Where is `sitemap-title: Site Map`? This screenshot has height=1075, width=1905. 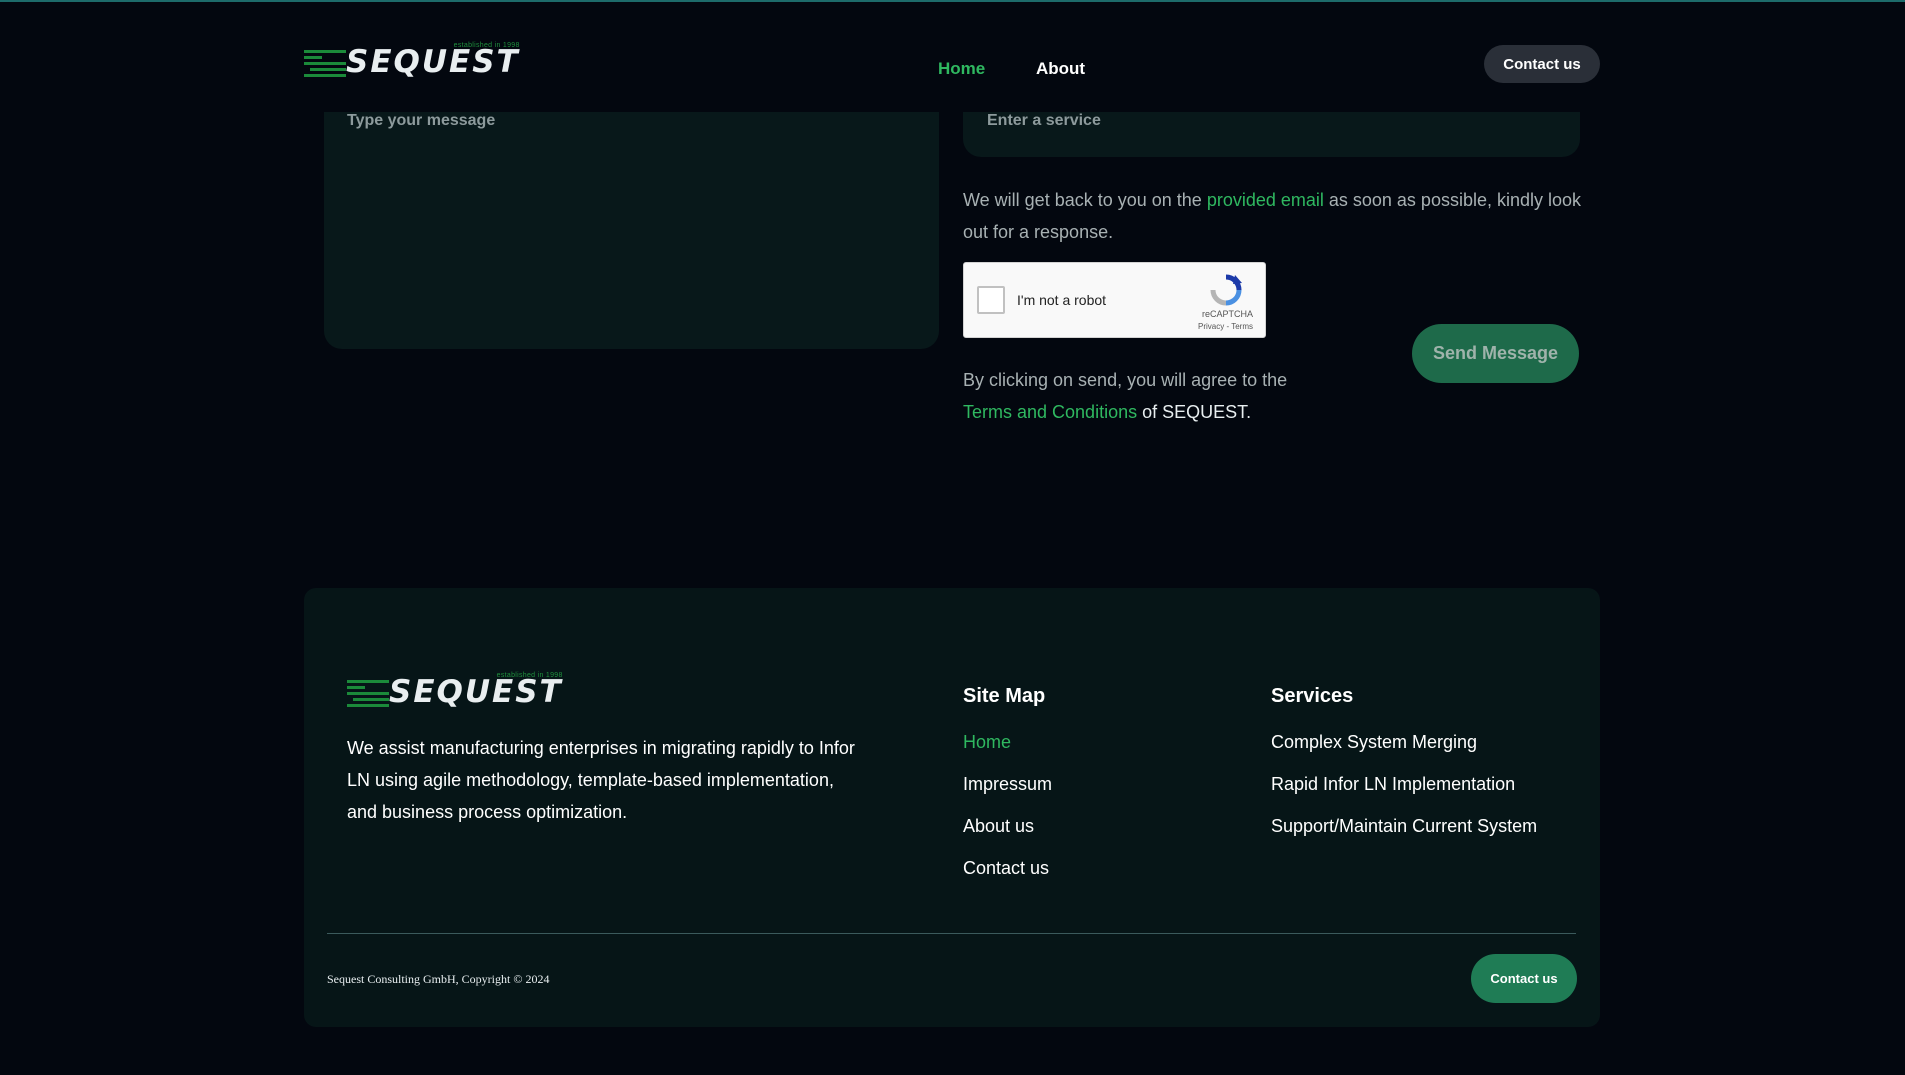
sitemap-title: Site Map is located at coordinates (1004, 696).